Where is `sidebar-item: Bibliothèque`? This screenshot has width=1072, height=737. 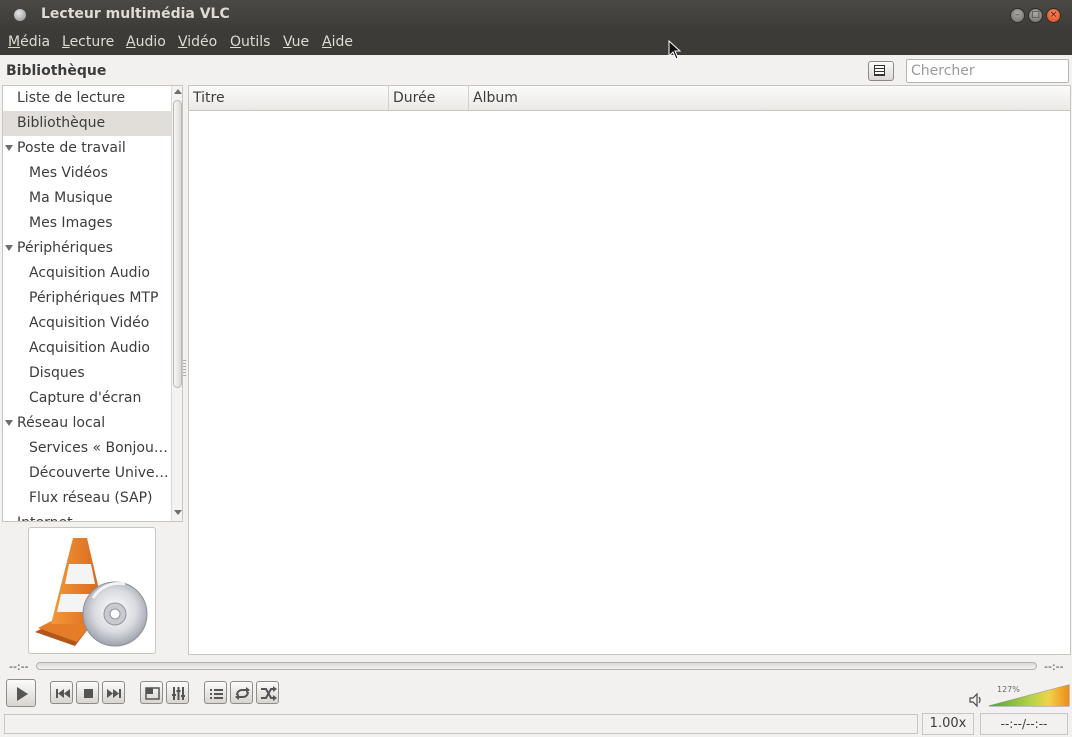
sidebar-item: Bibliothèque is located at coordinates (87, 123).